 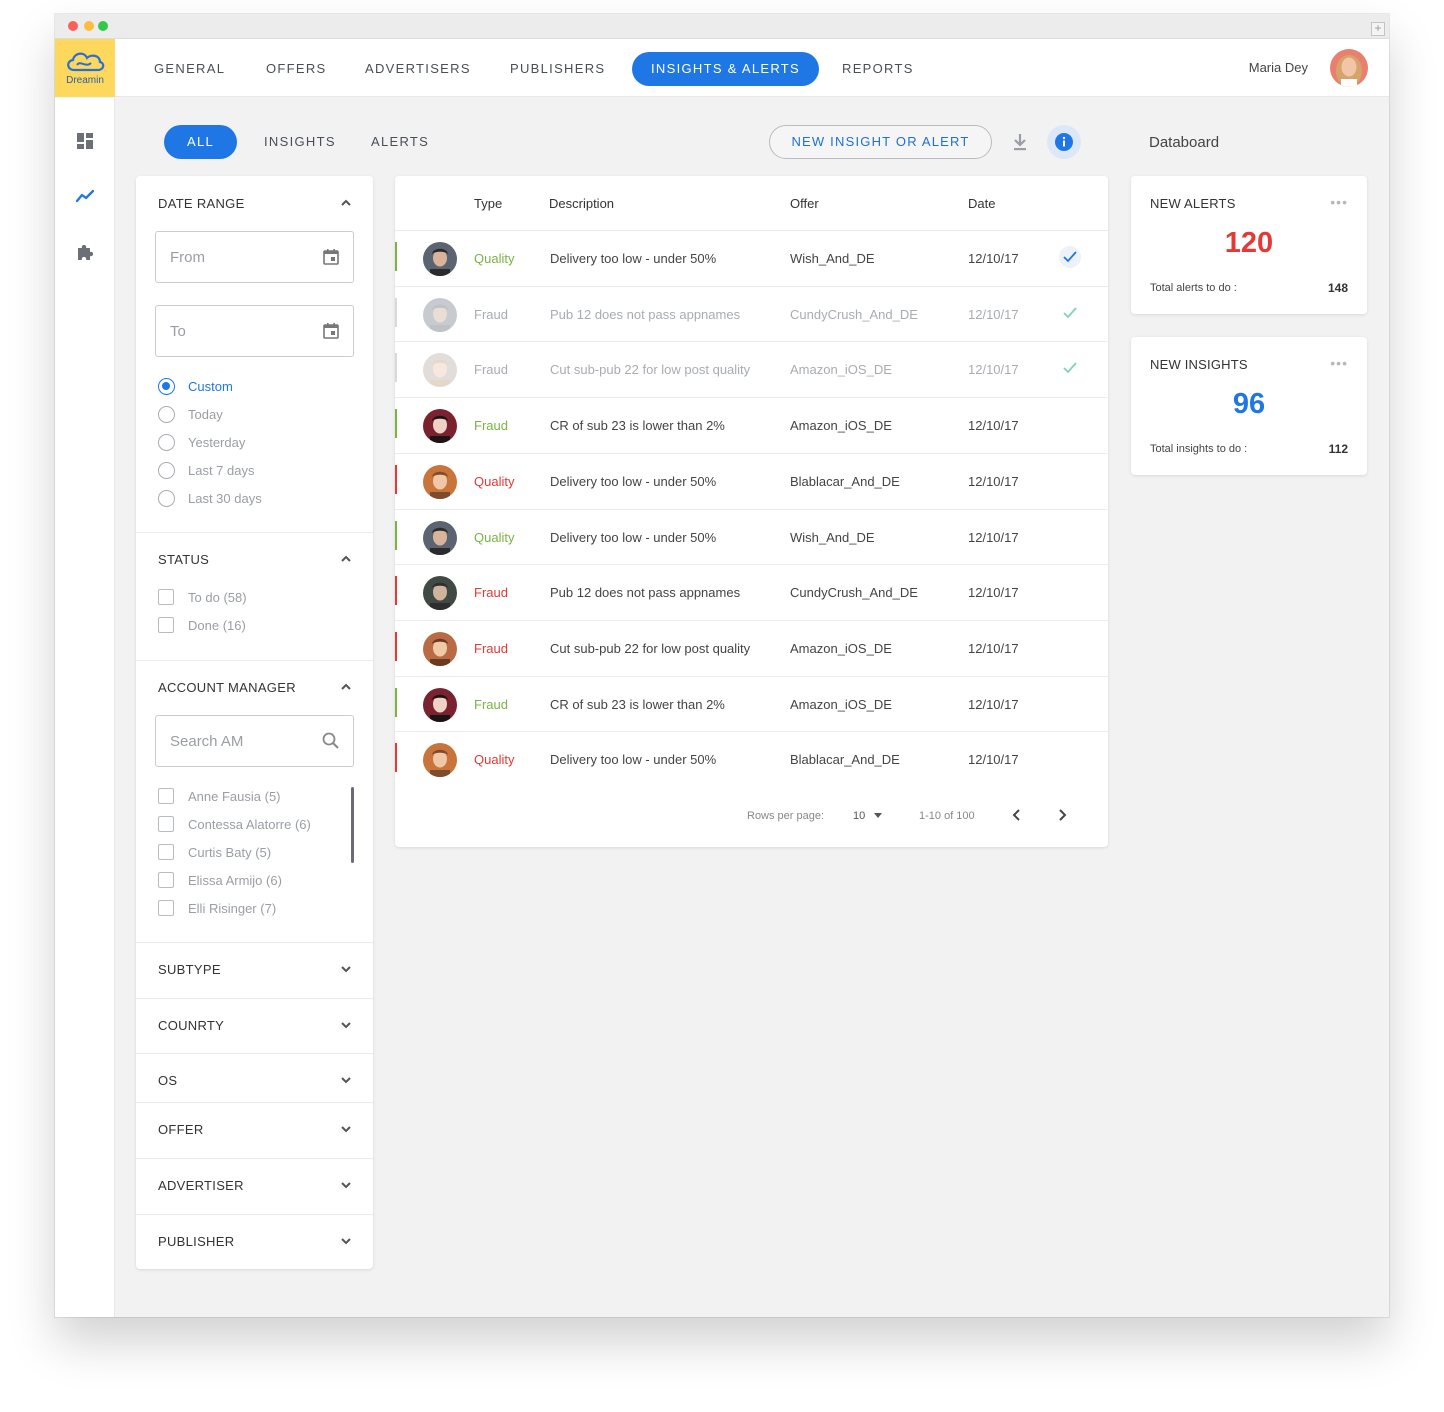 What do you see at coordinates (488, 203) in the screenshot?
I see `column-header-type: Type` at bounding box center [488, 203].